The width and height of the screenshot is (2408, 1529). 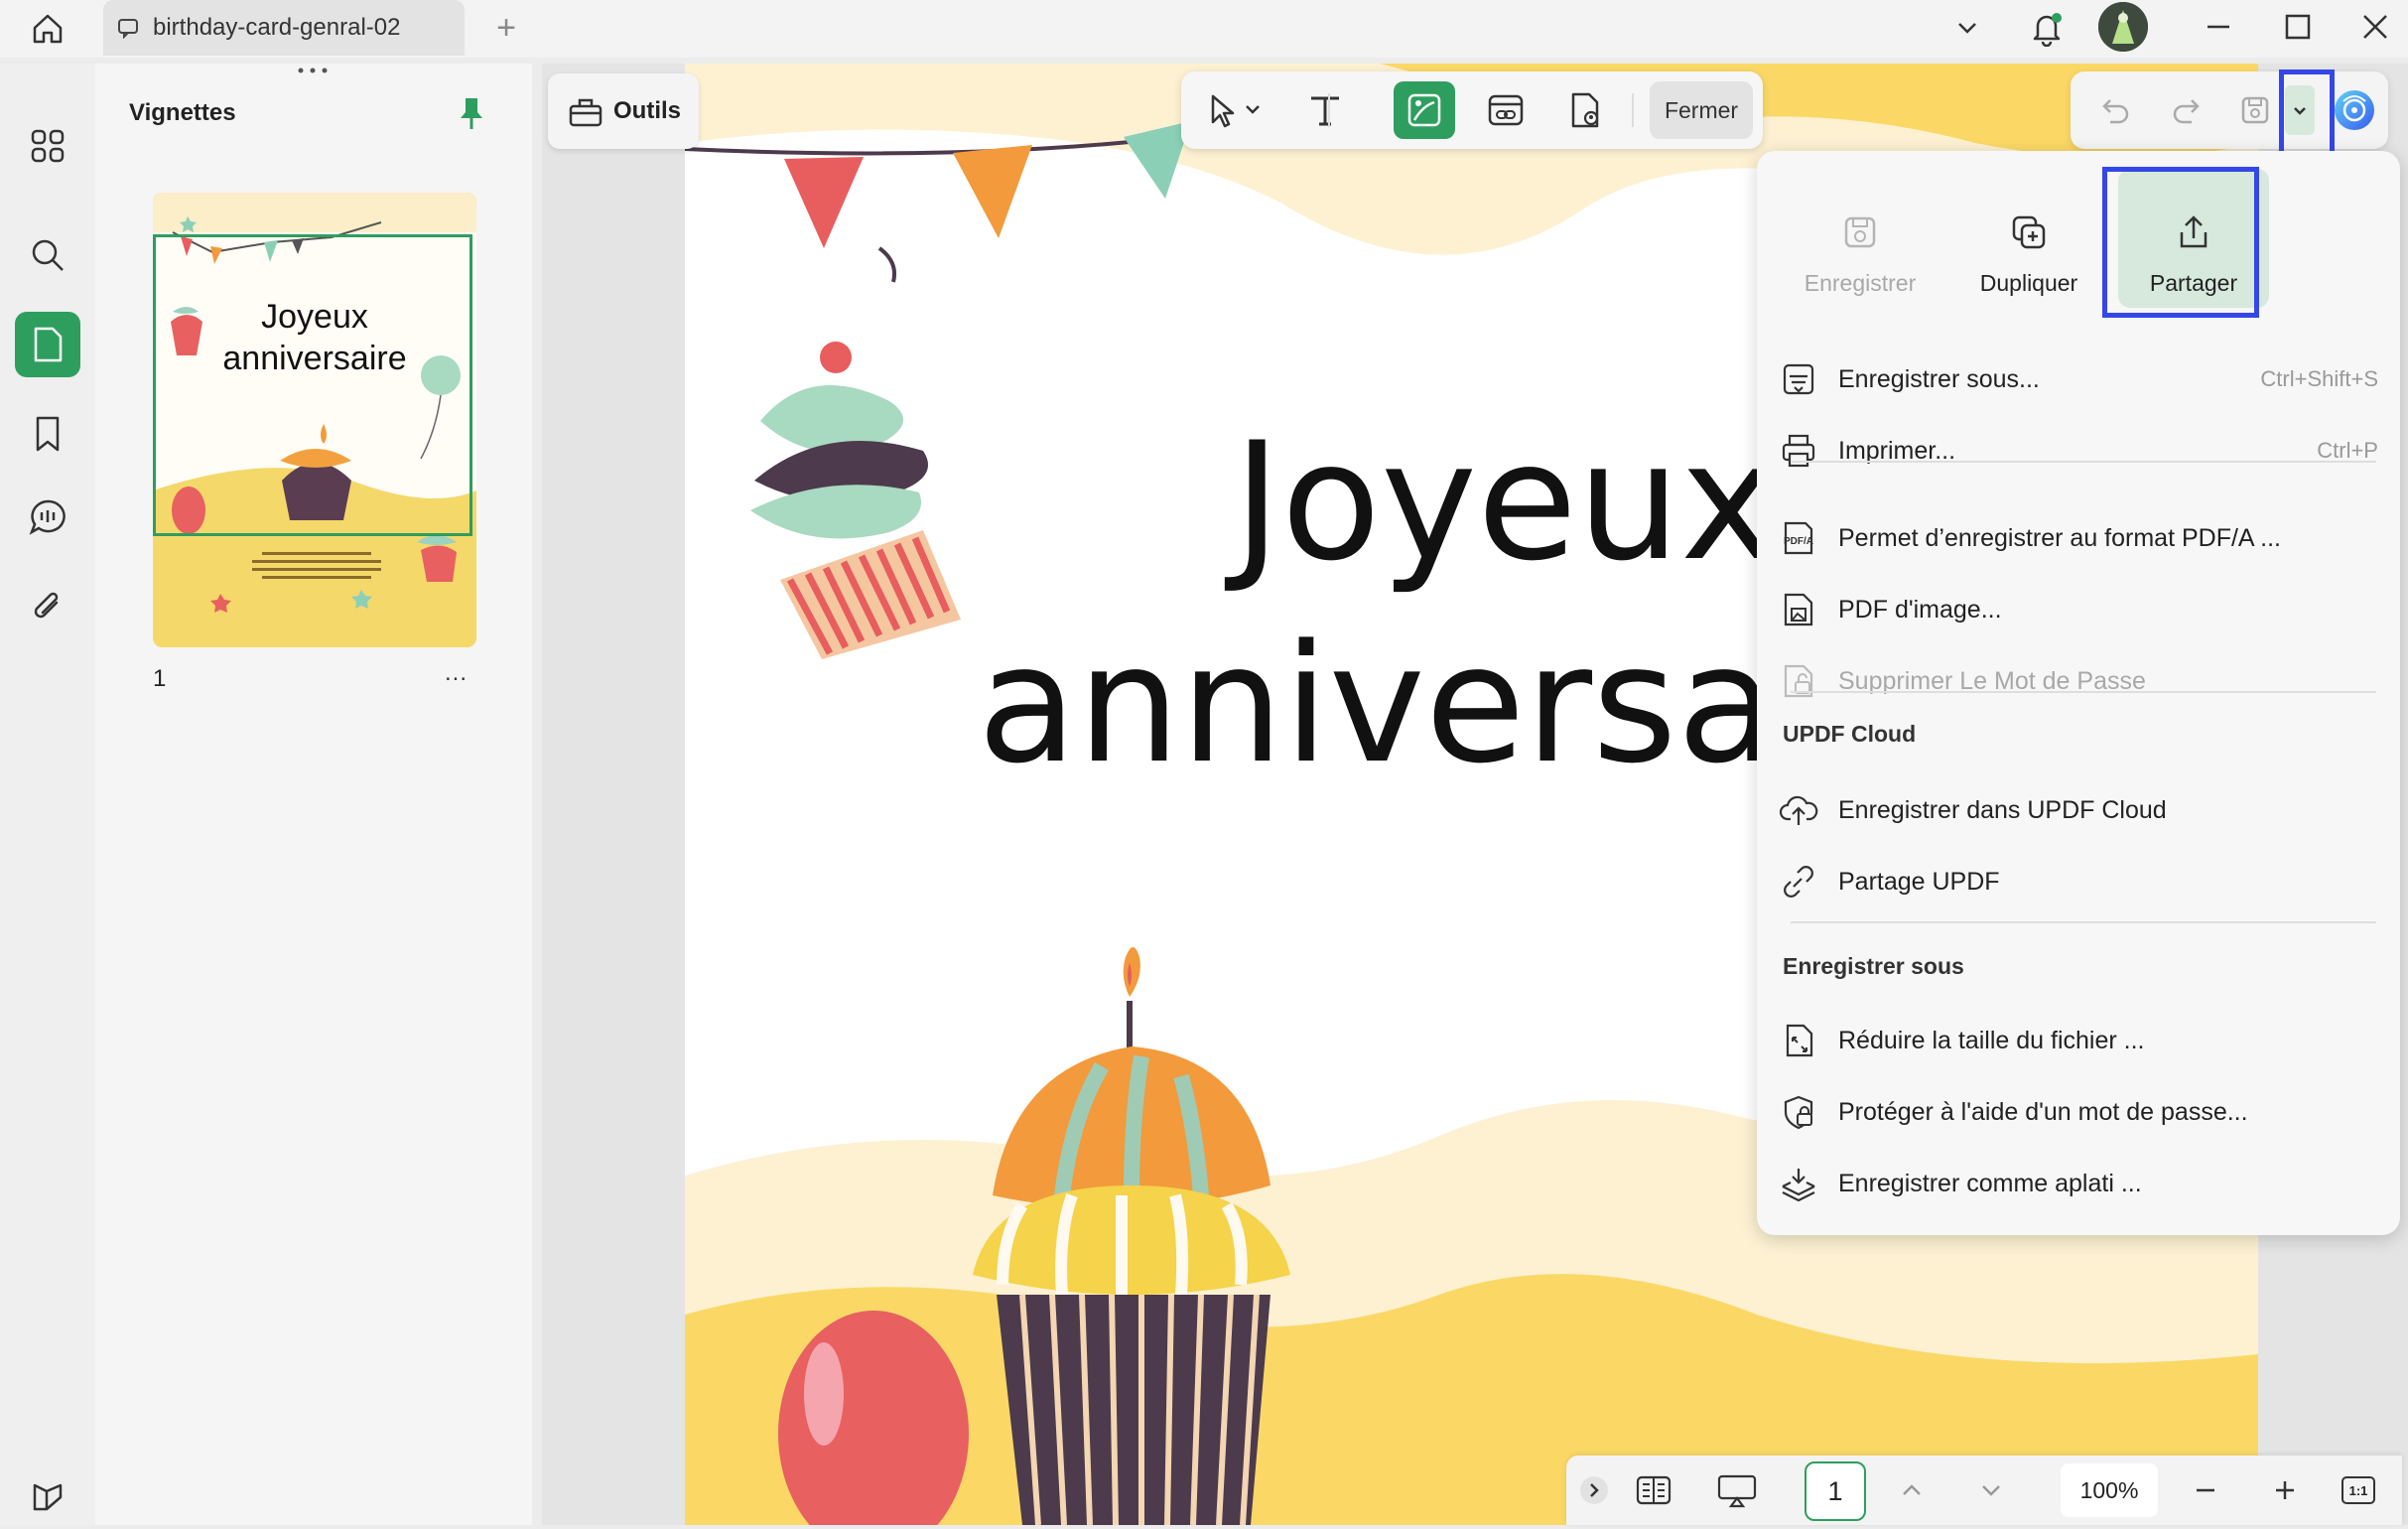 I want to click on zoom-out-button, so click(x=2206, y=1490).